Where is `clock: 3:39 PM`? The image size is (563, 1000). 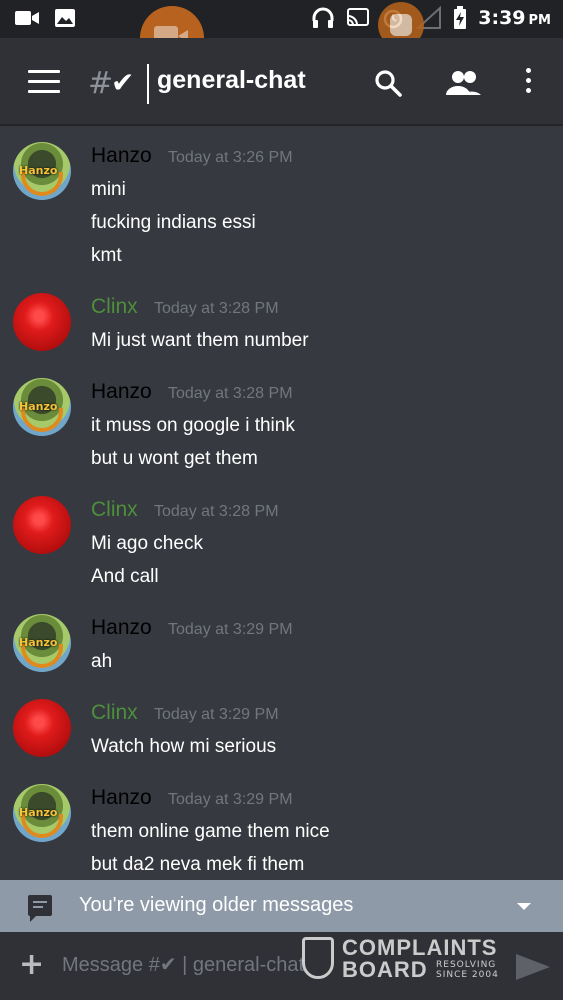 clock: 3:39 PM is located at coordinates (514, 18).